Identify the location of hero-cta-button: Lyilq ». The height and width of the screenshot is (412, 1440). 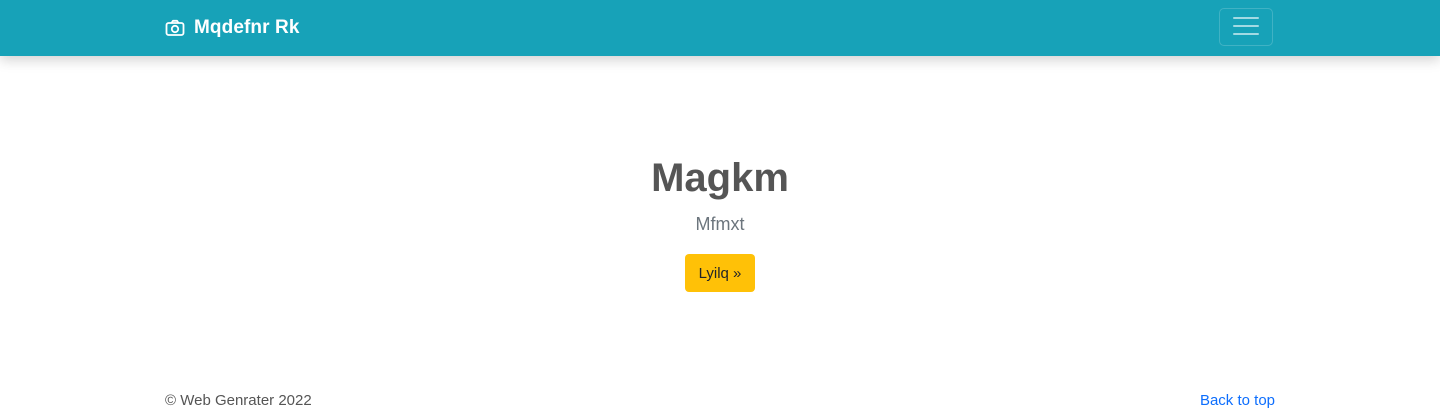
(720, 273).